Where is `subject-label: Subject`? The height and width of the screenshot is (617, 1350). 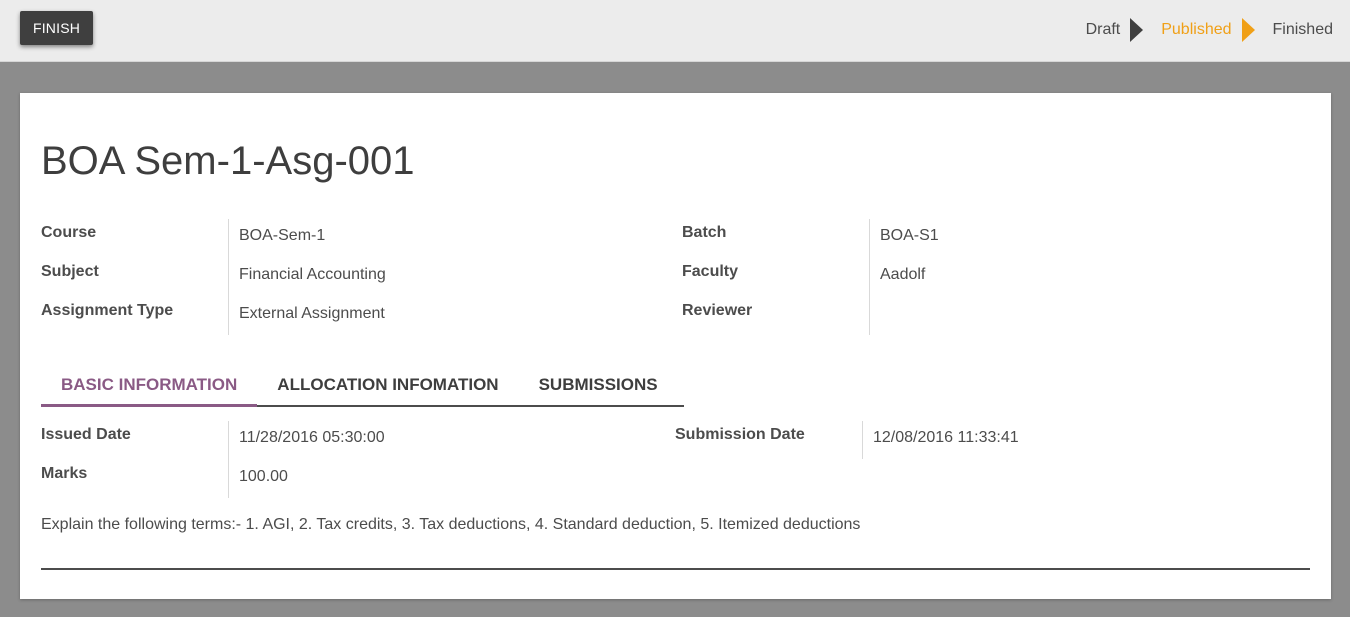
subject-label: Subject is located at coordinates (70, 271).